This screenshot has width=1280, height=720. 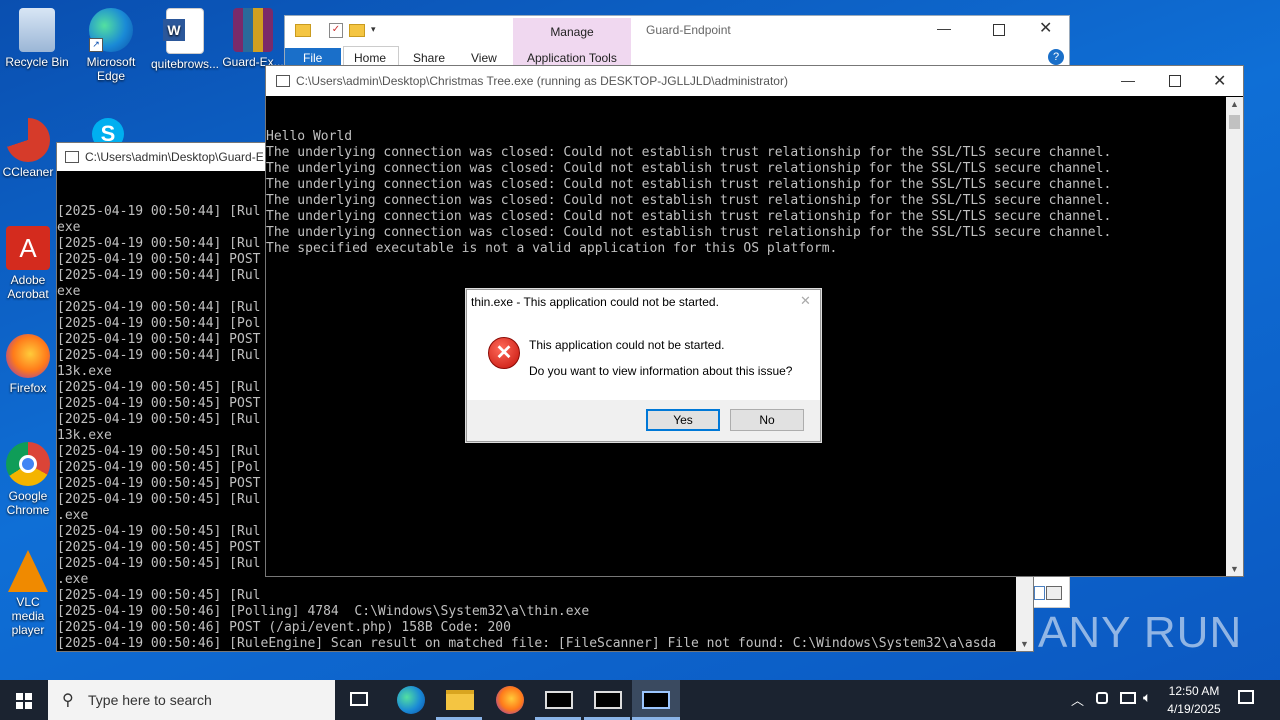 I want to click on network-icon, so click(x=1128, y=698).